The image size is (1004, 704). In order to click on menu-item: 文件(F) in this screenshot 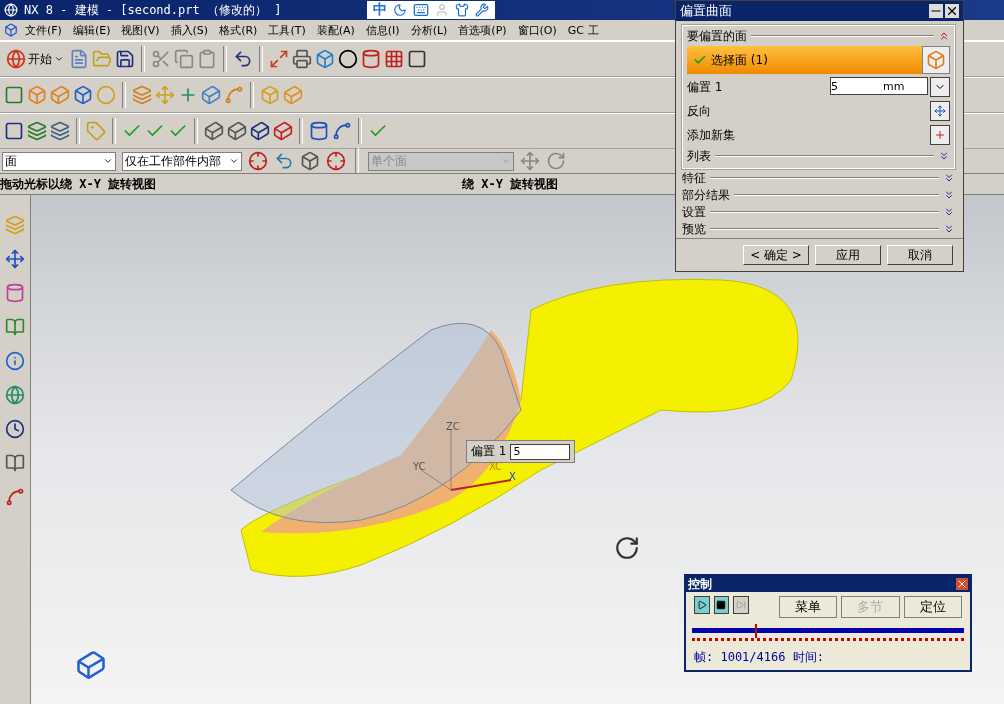, I will do `click(43, 30)`.